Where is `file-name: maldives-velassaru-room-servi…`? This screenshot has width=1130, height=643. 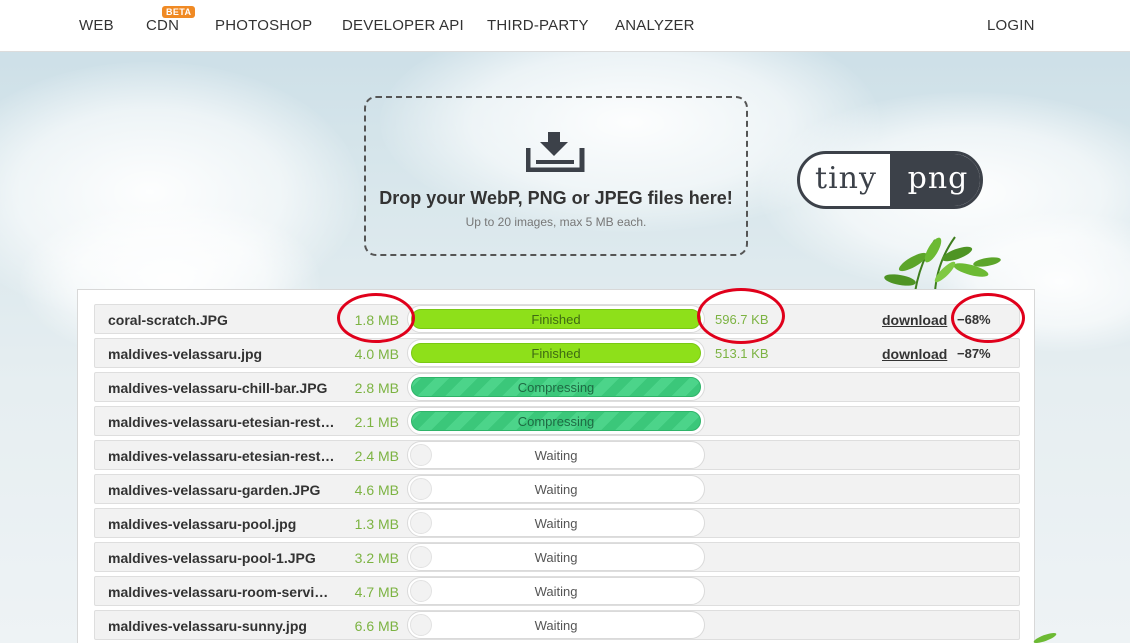
file-name: maldives-velassaru-room-servi… is located at coordinates (218, 592).